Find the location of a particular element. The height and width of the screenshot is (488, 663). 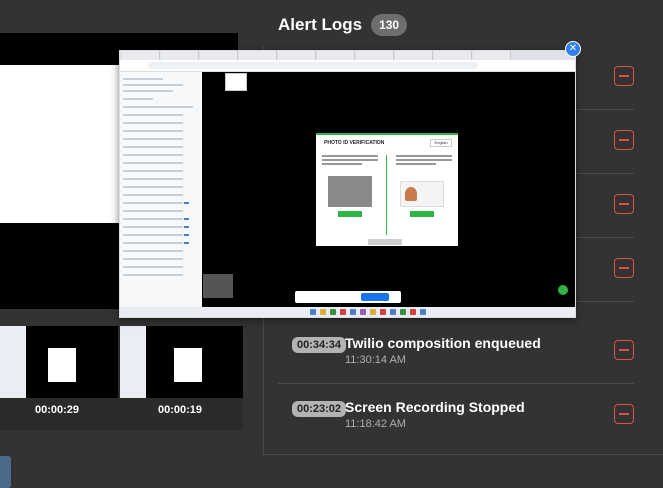

thumbnail-time: 00:00:19 is located at coordinates (180, 410).